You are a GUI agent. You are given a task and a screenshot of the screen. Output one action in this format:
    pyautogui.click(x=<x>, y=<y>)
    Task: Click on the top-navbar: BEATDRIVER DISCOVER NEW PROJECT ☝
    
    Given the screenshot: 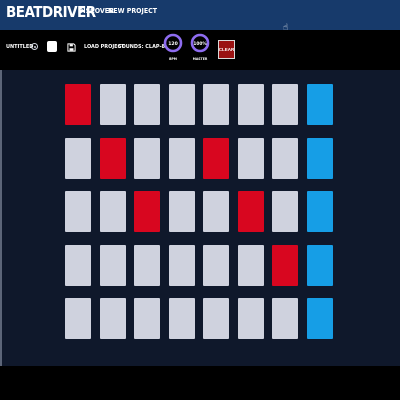 What is the action you would take?
    pyautogui.click(x=200, y=16)
    